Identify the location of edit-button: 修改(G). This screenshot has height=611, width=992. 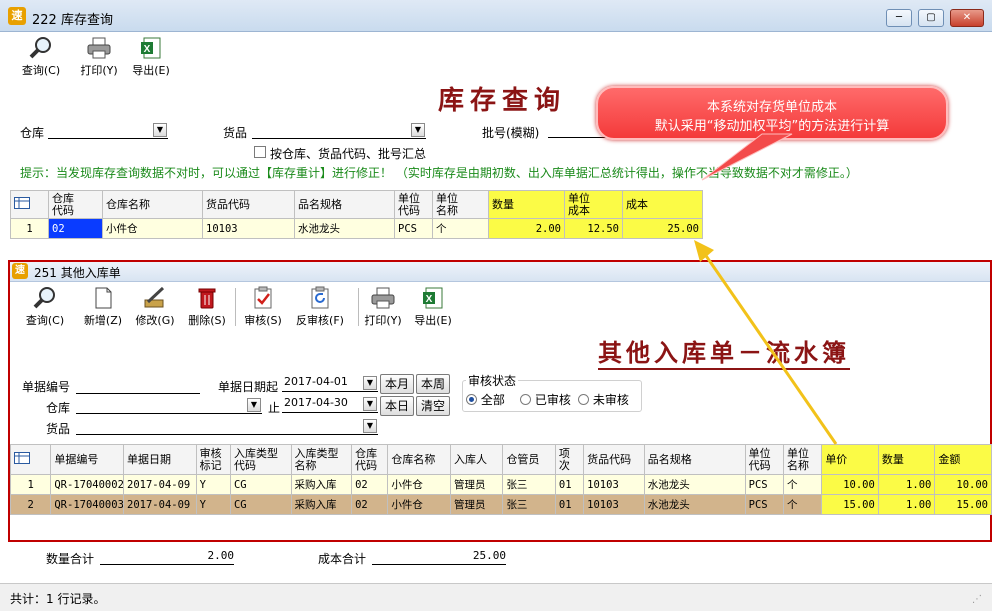
(155, 307).